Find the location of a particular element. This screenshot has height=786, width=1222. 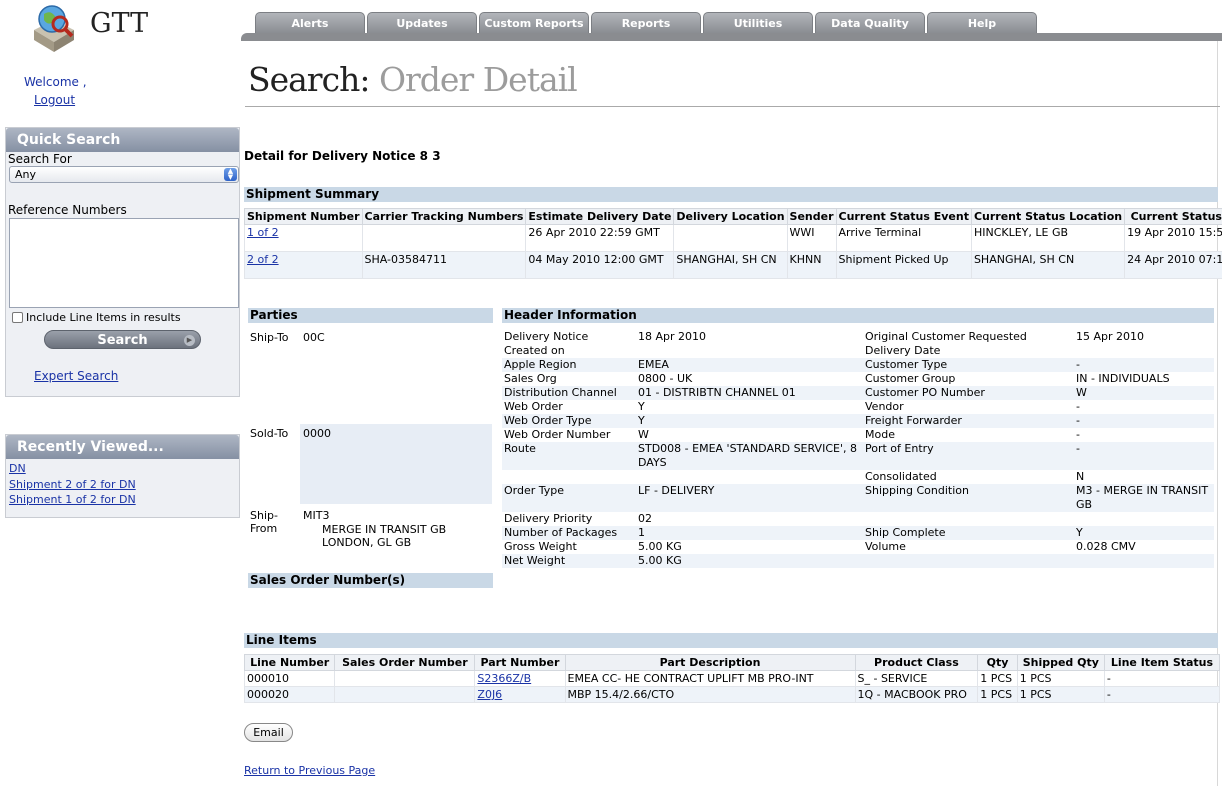

tab-updates: Updates is located at coordinates (422, 22).